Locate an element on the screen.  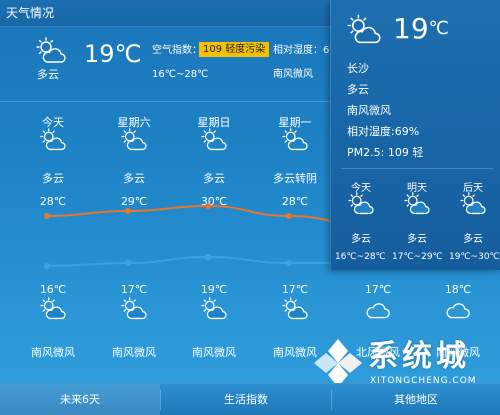
popup-temp-unit: ℃ is located at coordinates (438, 28).